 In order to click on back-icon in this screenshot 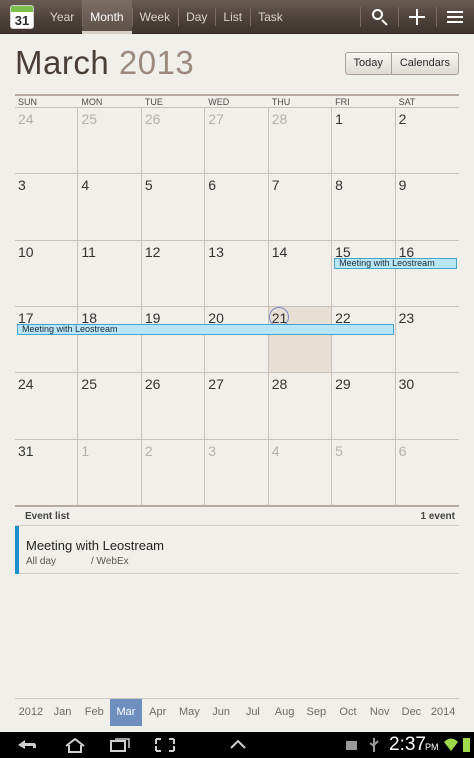, I will do `click(26, 745)`.